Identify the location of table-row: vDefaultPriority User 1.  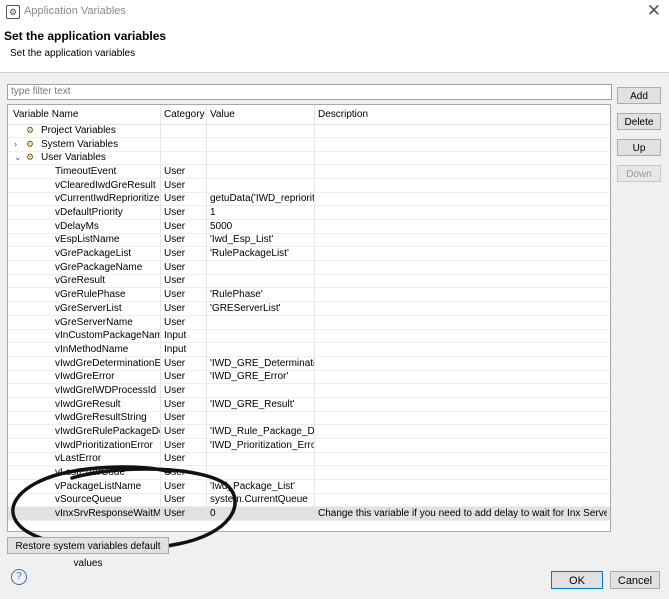
(309, 213).